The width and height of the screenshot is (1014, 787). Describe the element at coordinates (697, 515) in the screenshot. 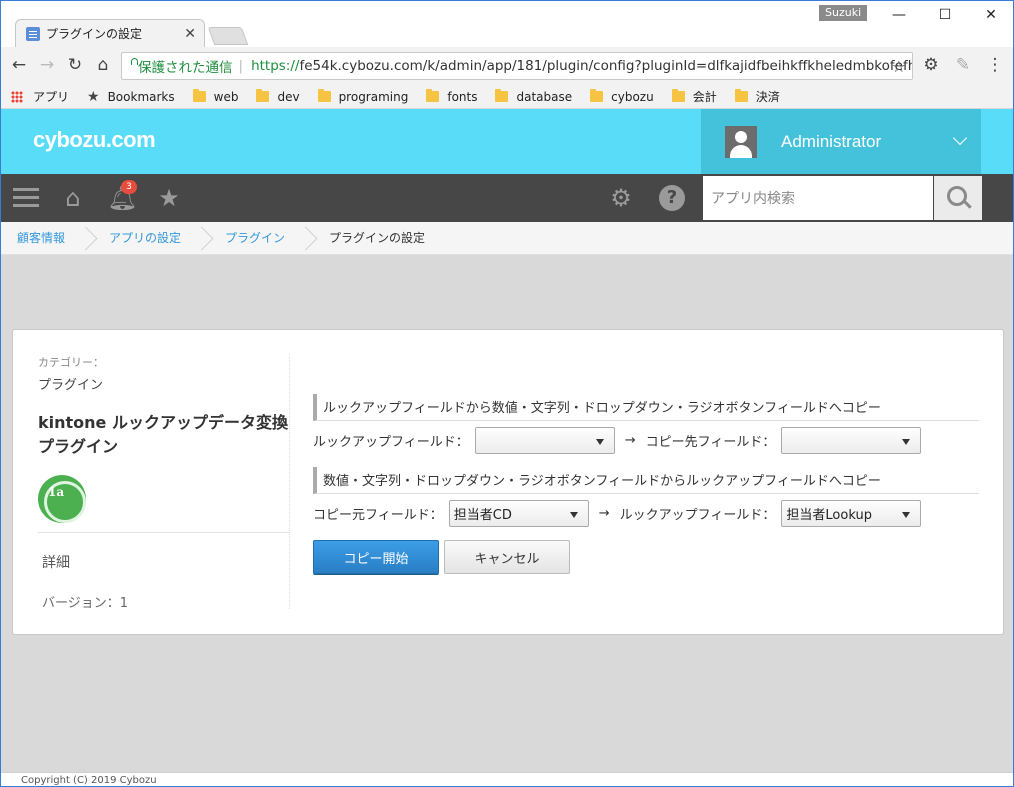

I see `s2-lookup-label: ルックアップフィールド：` at that location.